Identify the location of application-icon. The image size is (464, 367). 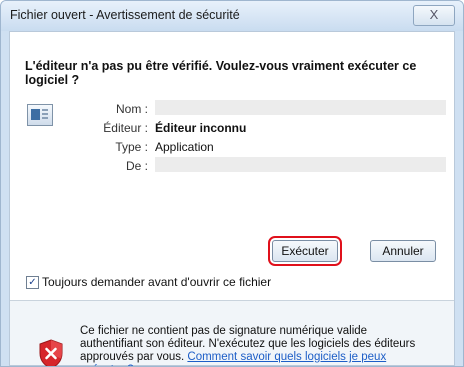
(40, 115).